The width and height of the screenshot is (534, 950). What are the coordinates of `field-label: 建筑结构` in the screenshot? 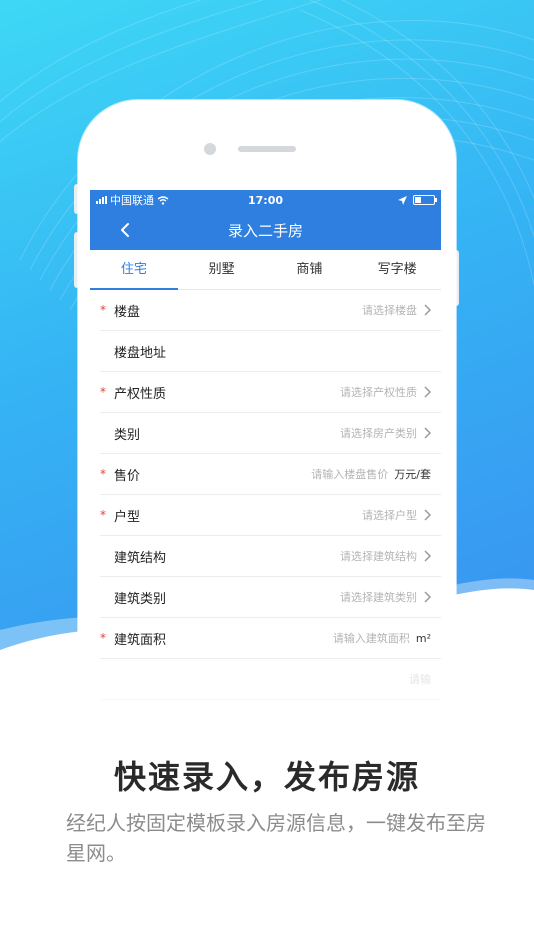 It's located at (140, 558).